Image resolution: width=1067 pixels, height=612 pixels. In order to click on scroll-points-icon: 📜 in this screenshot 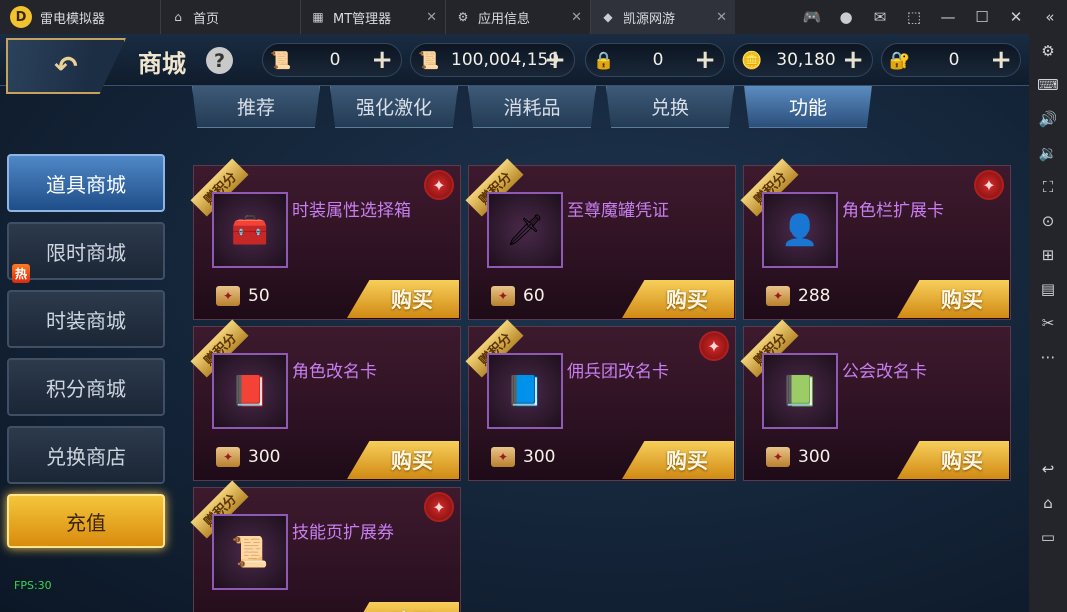, I will do `click(281, 61)`.